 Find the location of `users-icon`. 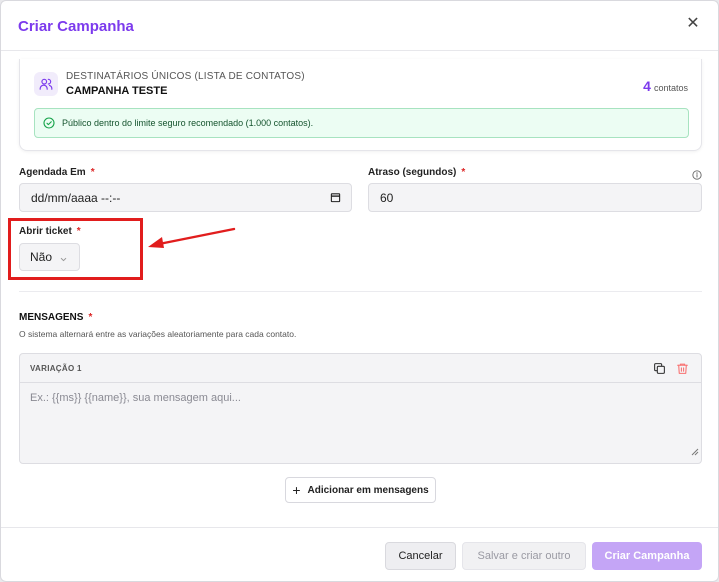

users-icon is located at coordinates (46, 84).